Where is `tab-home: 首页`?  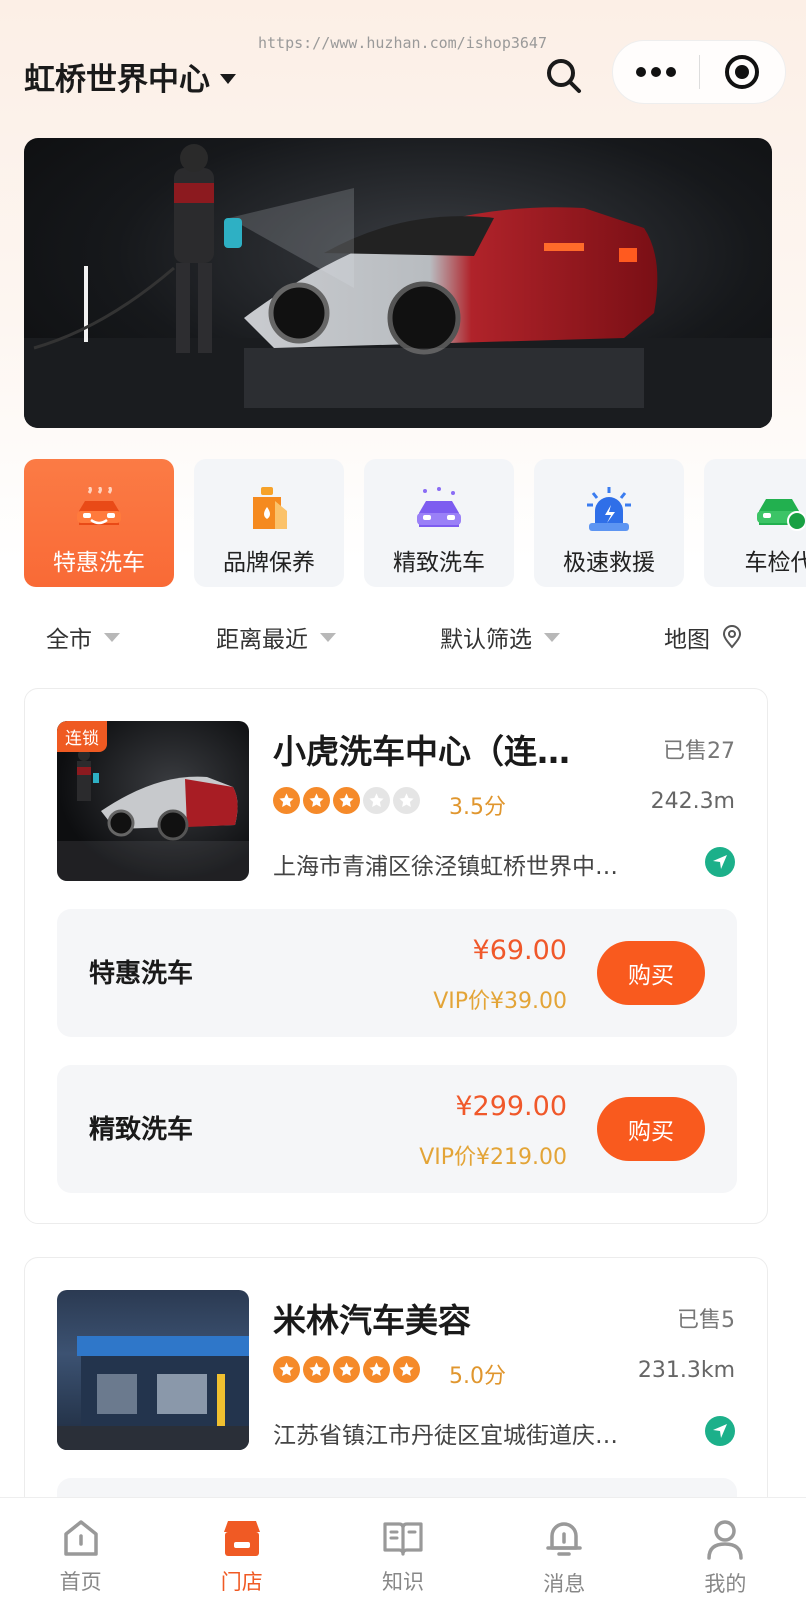
tab-home: 首页 is located at coordinates (80, 1556).